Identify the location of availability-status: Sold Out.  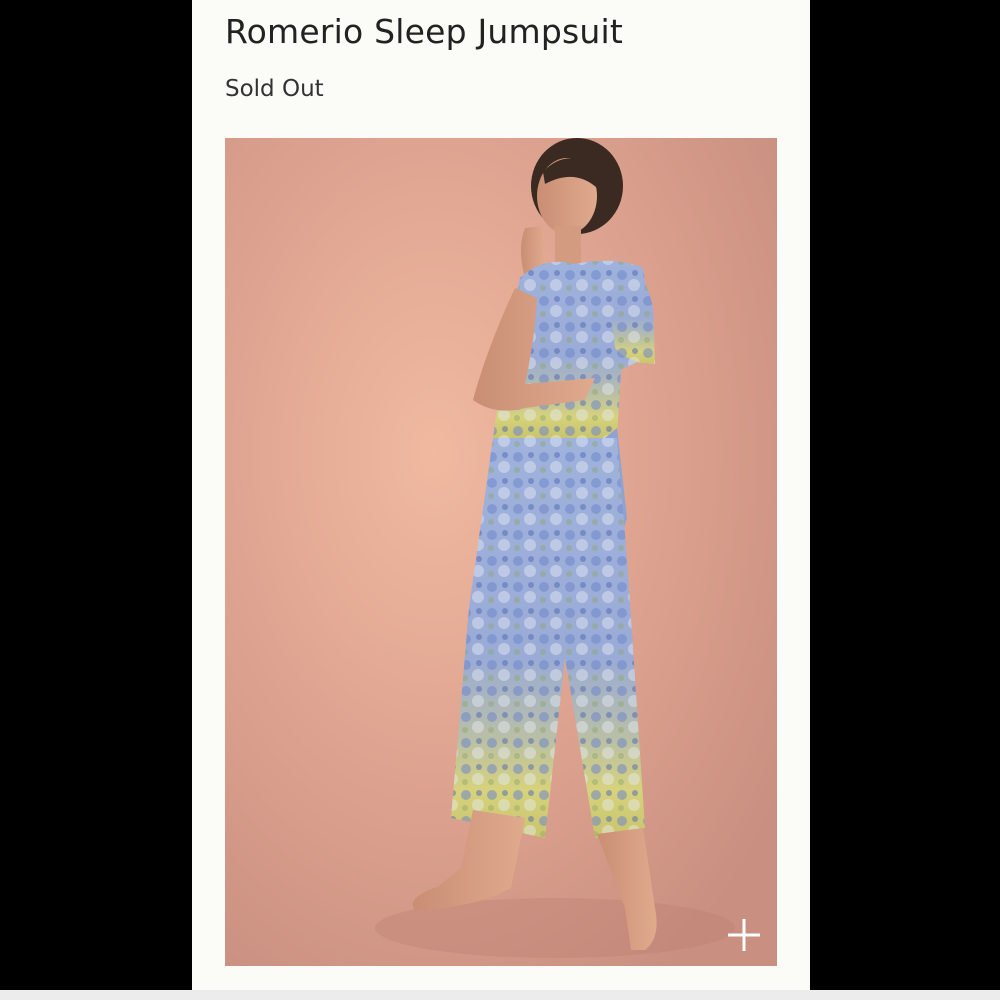
(274, 89).